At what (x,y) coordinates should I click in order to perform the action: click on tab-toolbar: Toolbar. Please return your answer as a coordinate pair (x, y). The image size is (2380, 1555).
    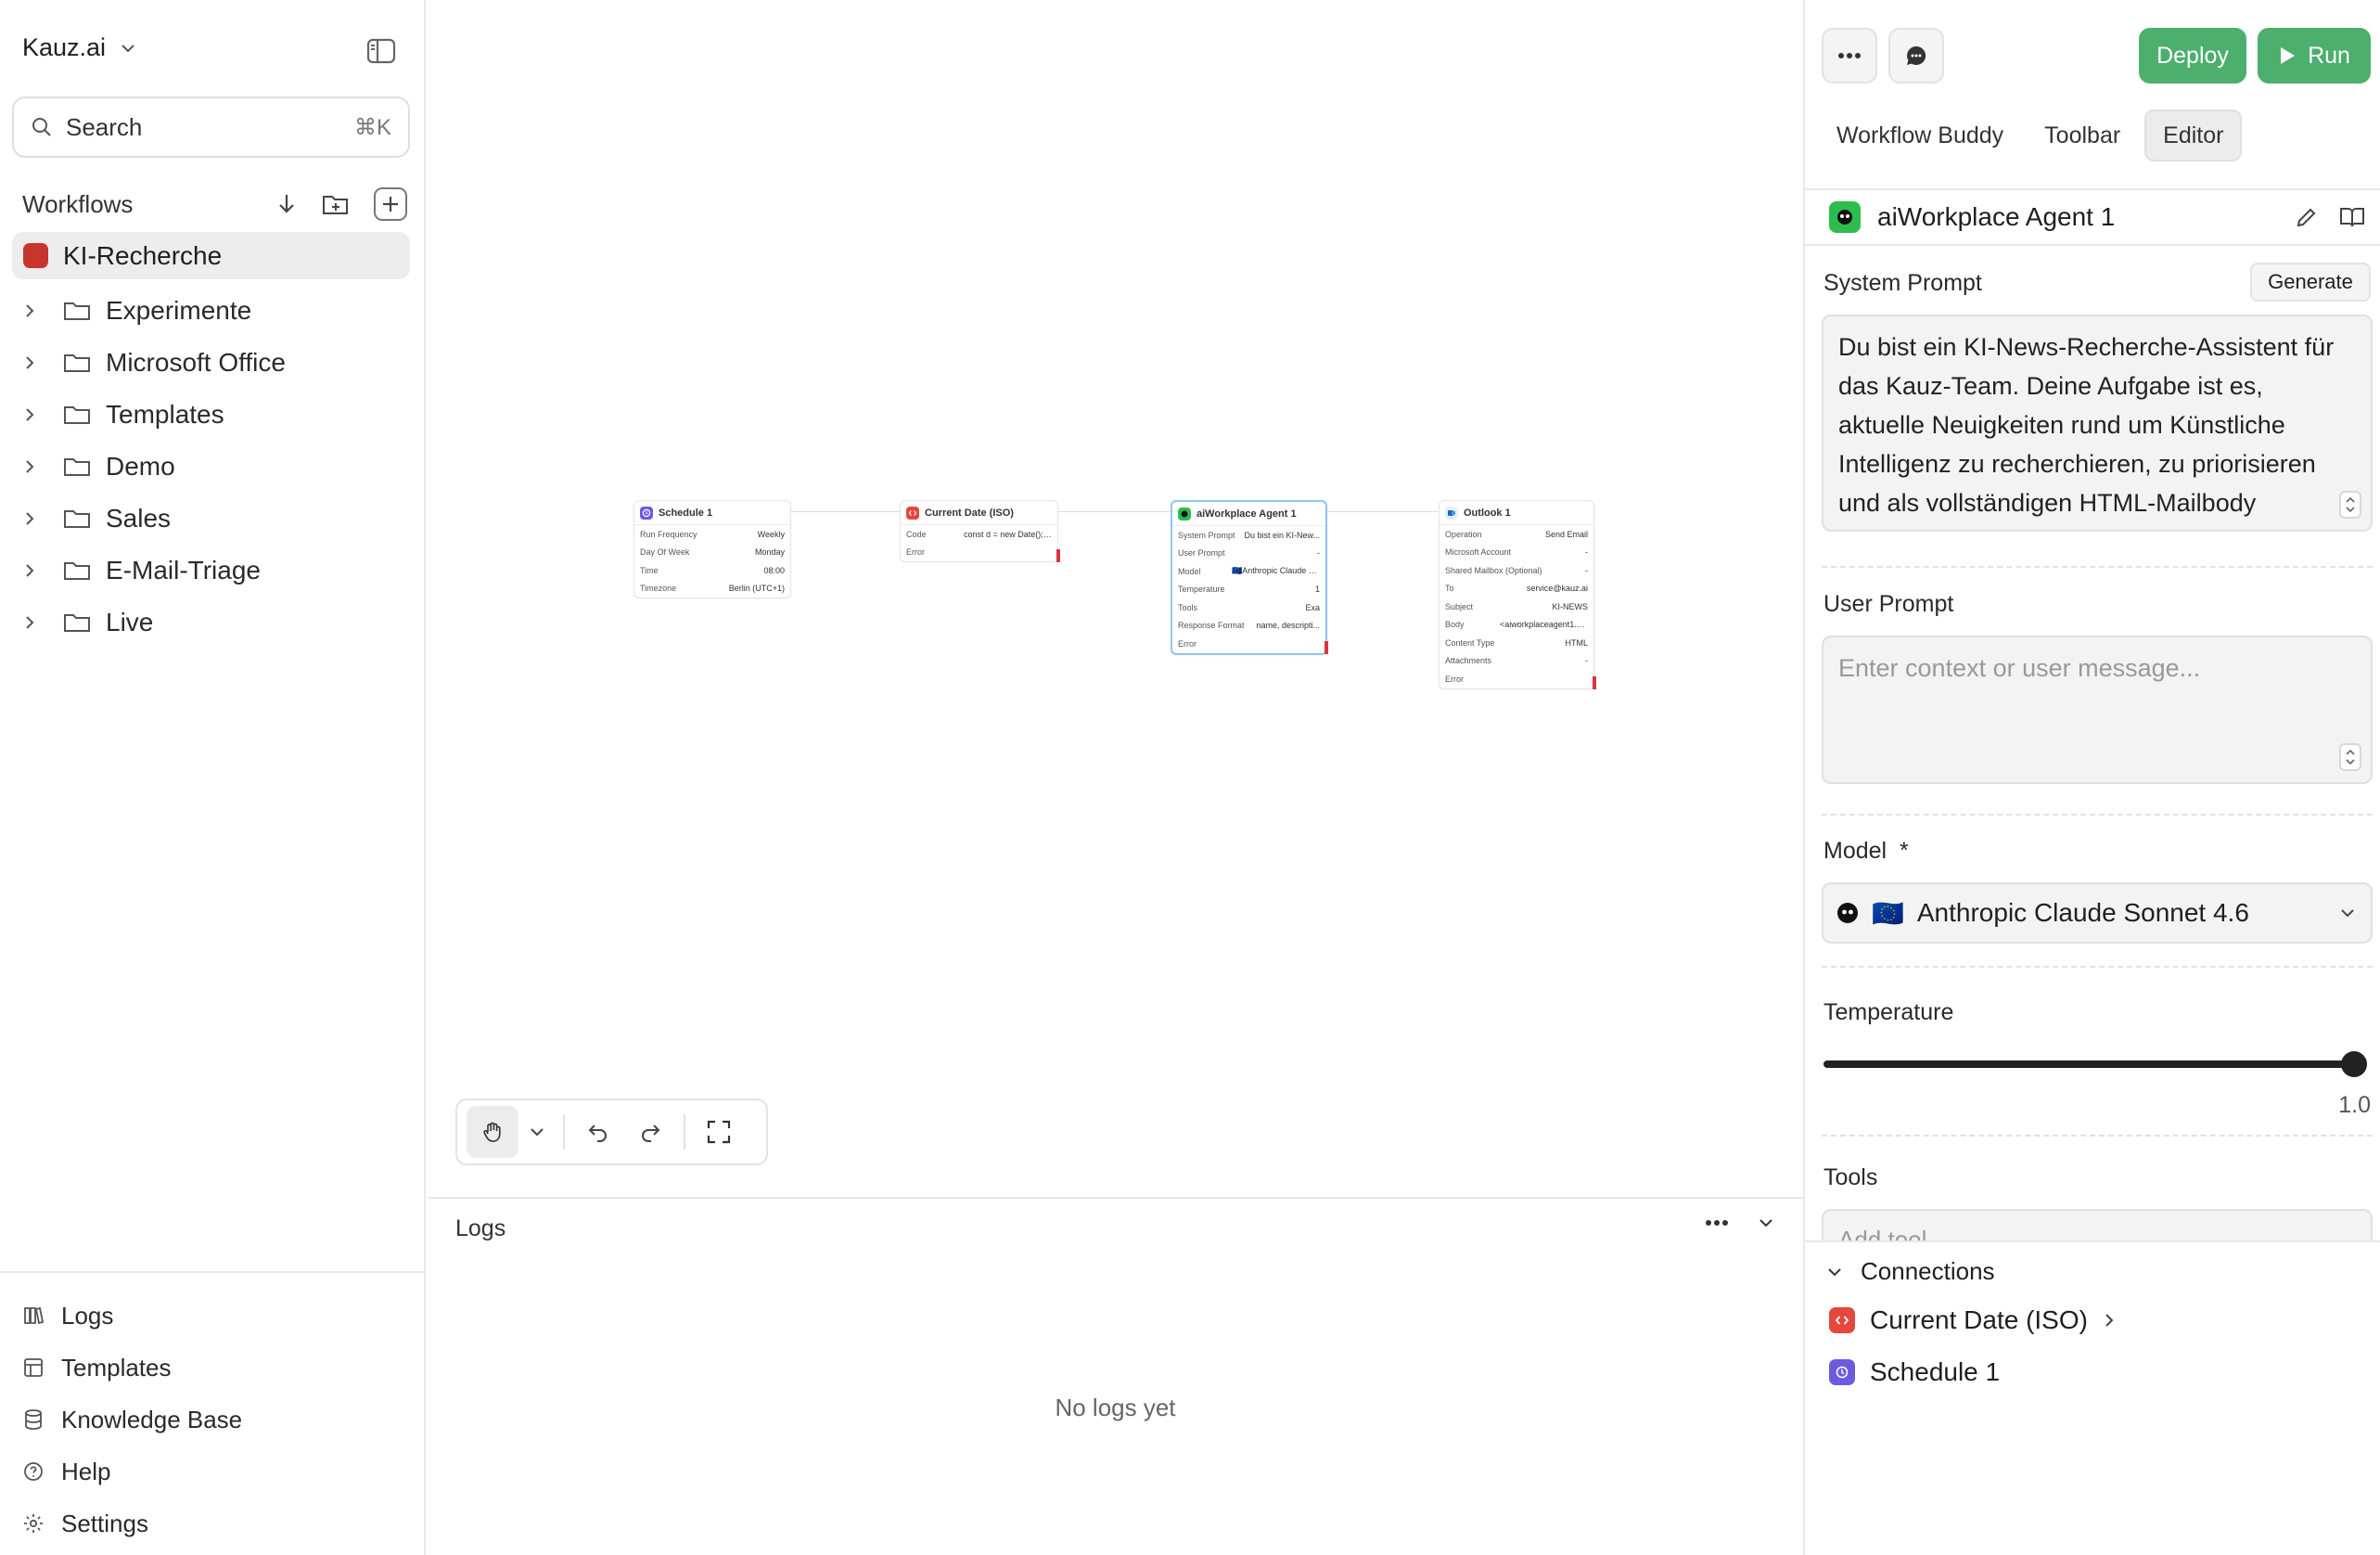
    Looking at the image, I should click on (2082, 135).